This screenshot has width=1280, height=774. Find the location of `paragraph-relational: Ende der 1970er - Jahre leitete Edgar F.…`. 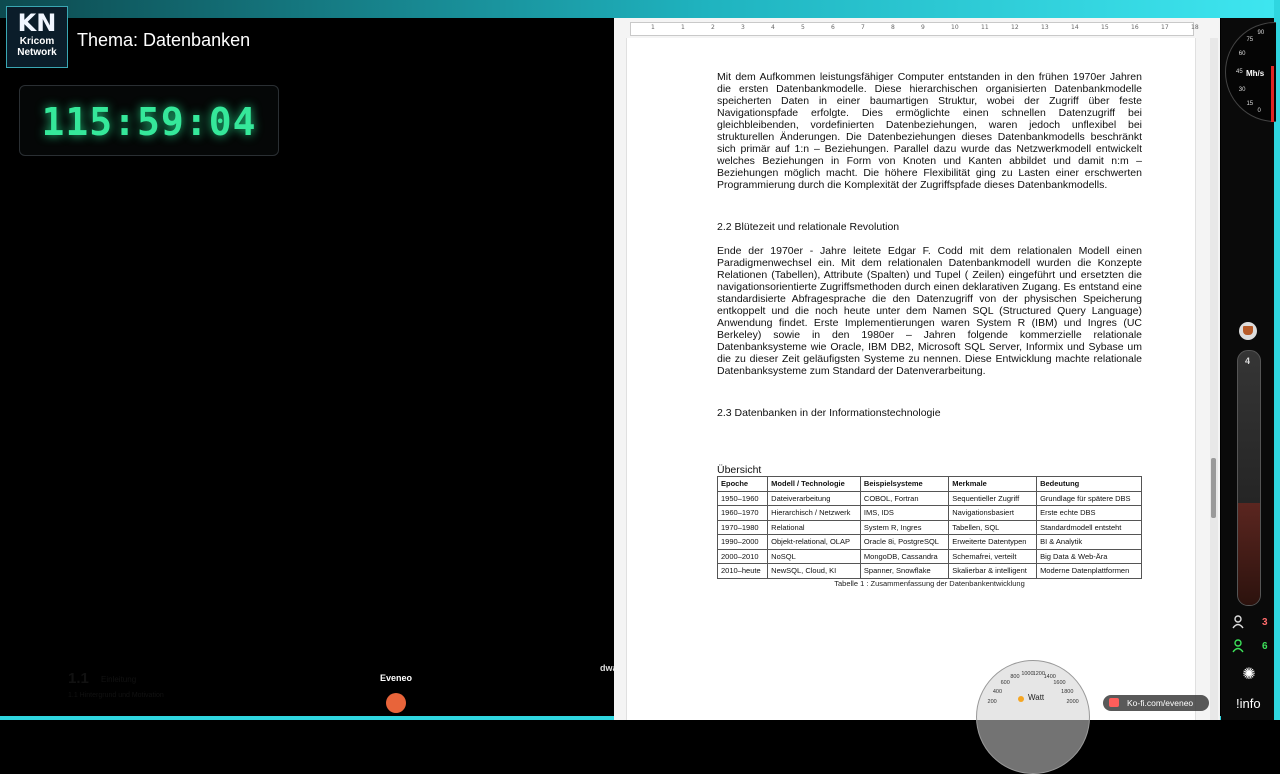

paragraph-relational: Ende der 1970er - Jahre leitete Edgar F.… is located at coordinates (929, 311).